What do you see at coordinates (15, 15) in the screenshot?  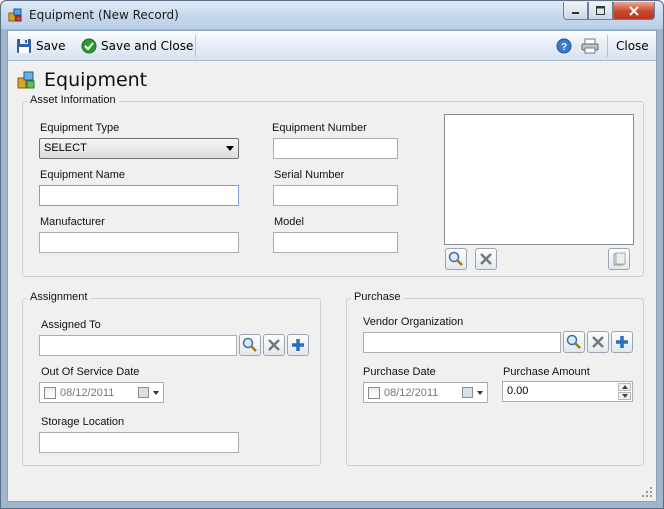 I see `app-icon` at bounding box center [15, 15].